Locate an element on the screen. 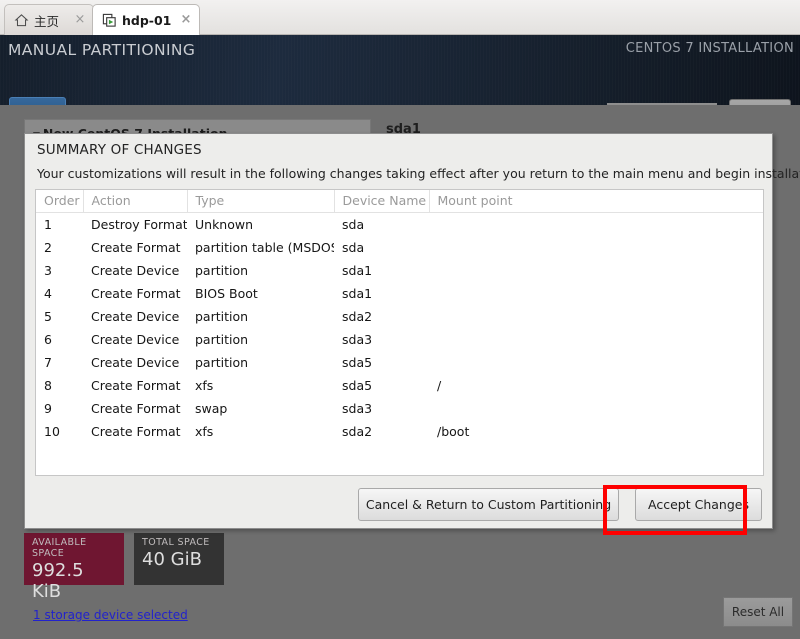 This screenshot has width=800, height=639. vm-console-icon is located at coordinates (109, 20).